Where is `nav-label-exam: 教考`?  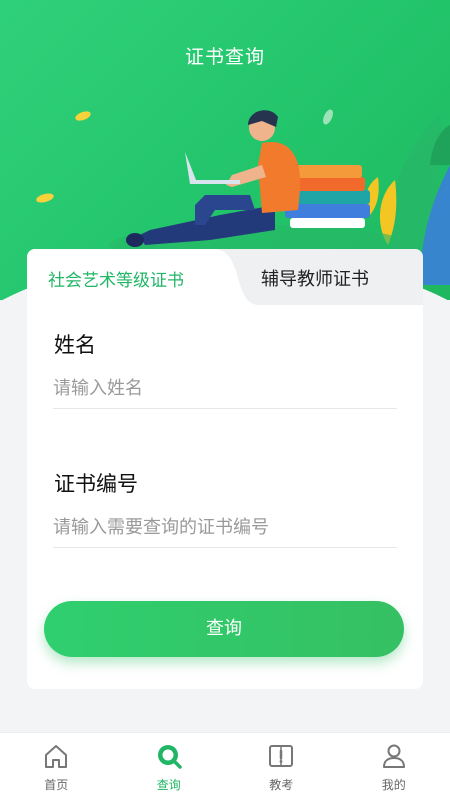
nav-label-exam: 教考 is located at coordinates (281, 785).